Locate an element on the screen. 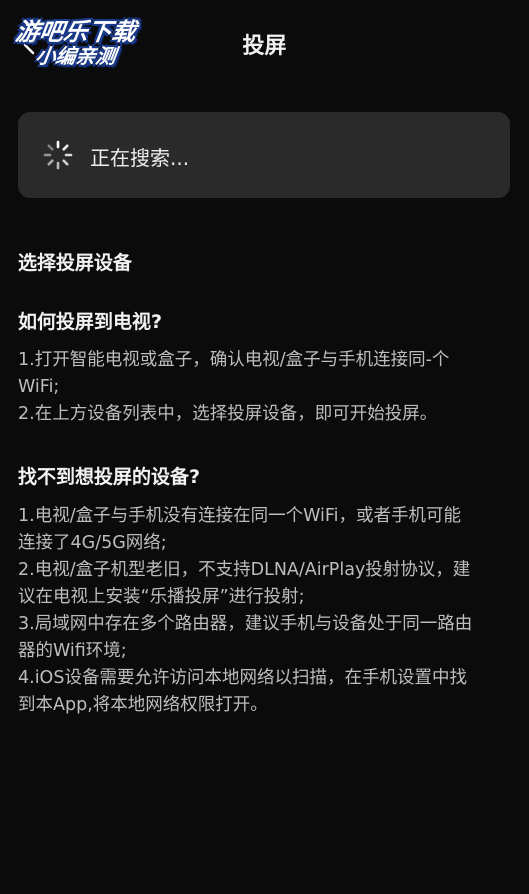 This screenshot has width=529, height=894. notfound-line: 连接了4G/5G网络; is located at coordinates (92, 543).